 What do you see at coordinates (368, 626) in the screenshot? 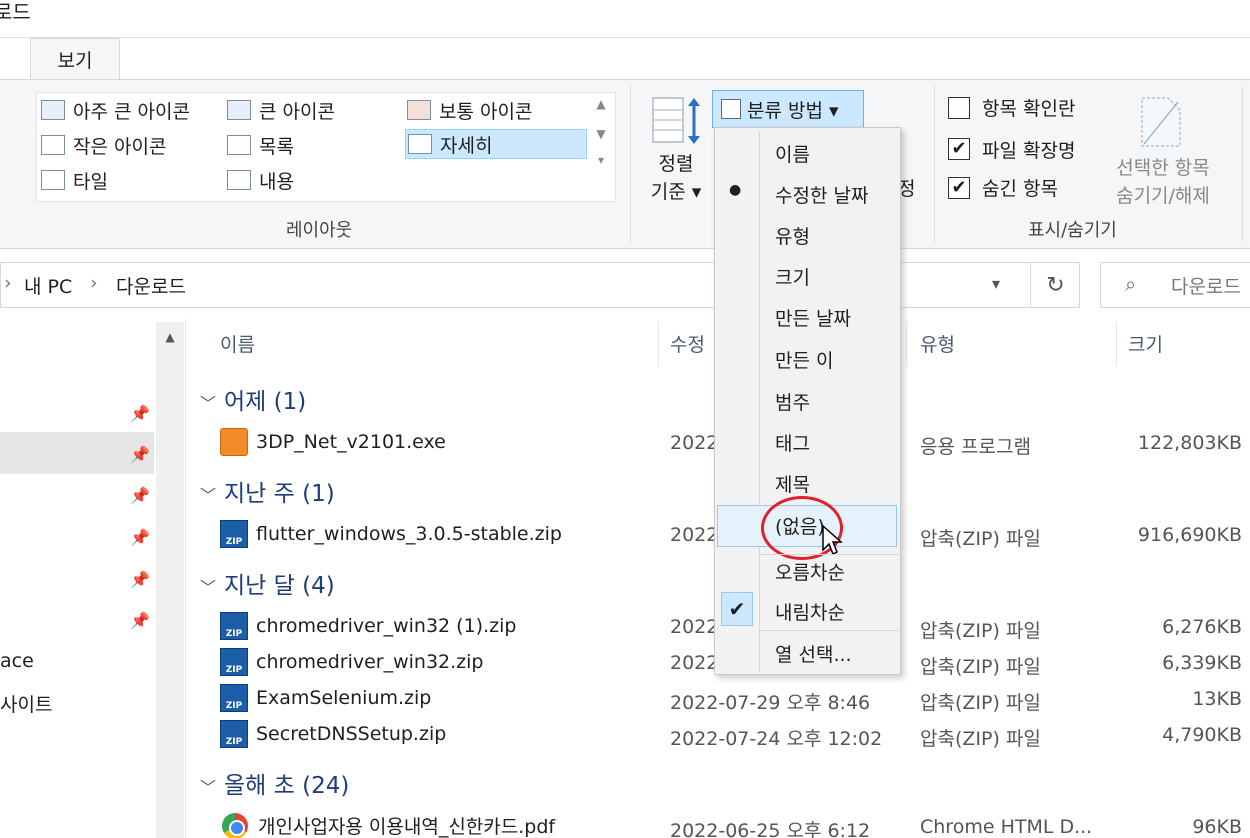
I see `file-row-name: ZIP chromedriver_win32 (1).zip` at bounding box center [368, 626].